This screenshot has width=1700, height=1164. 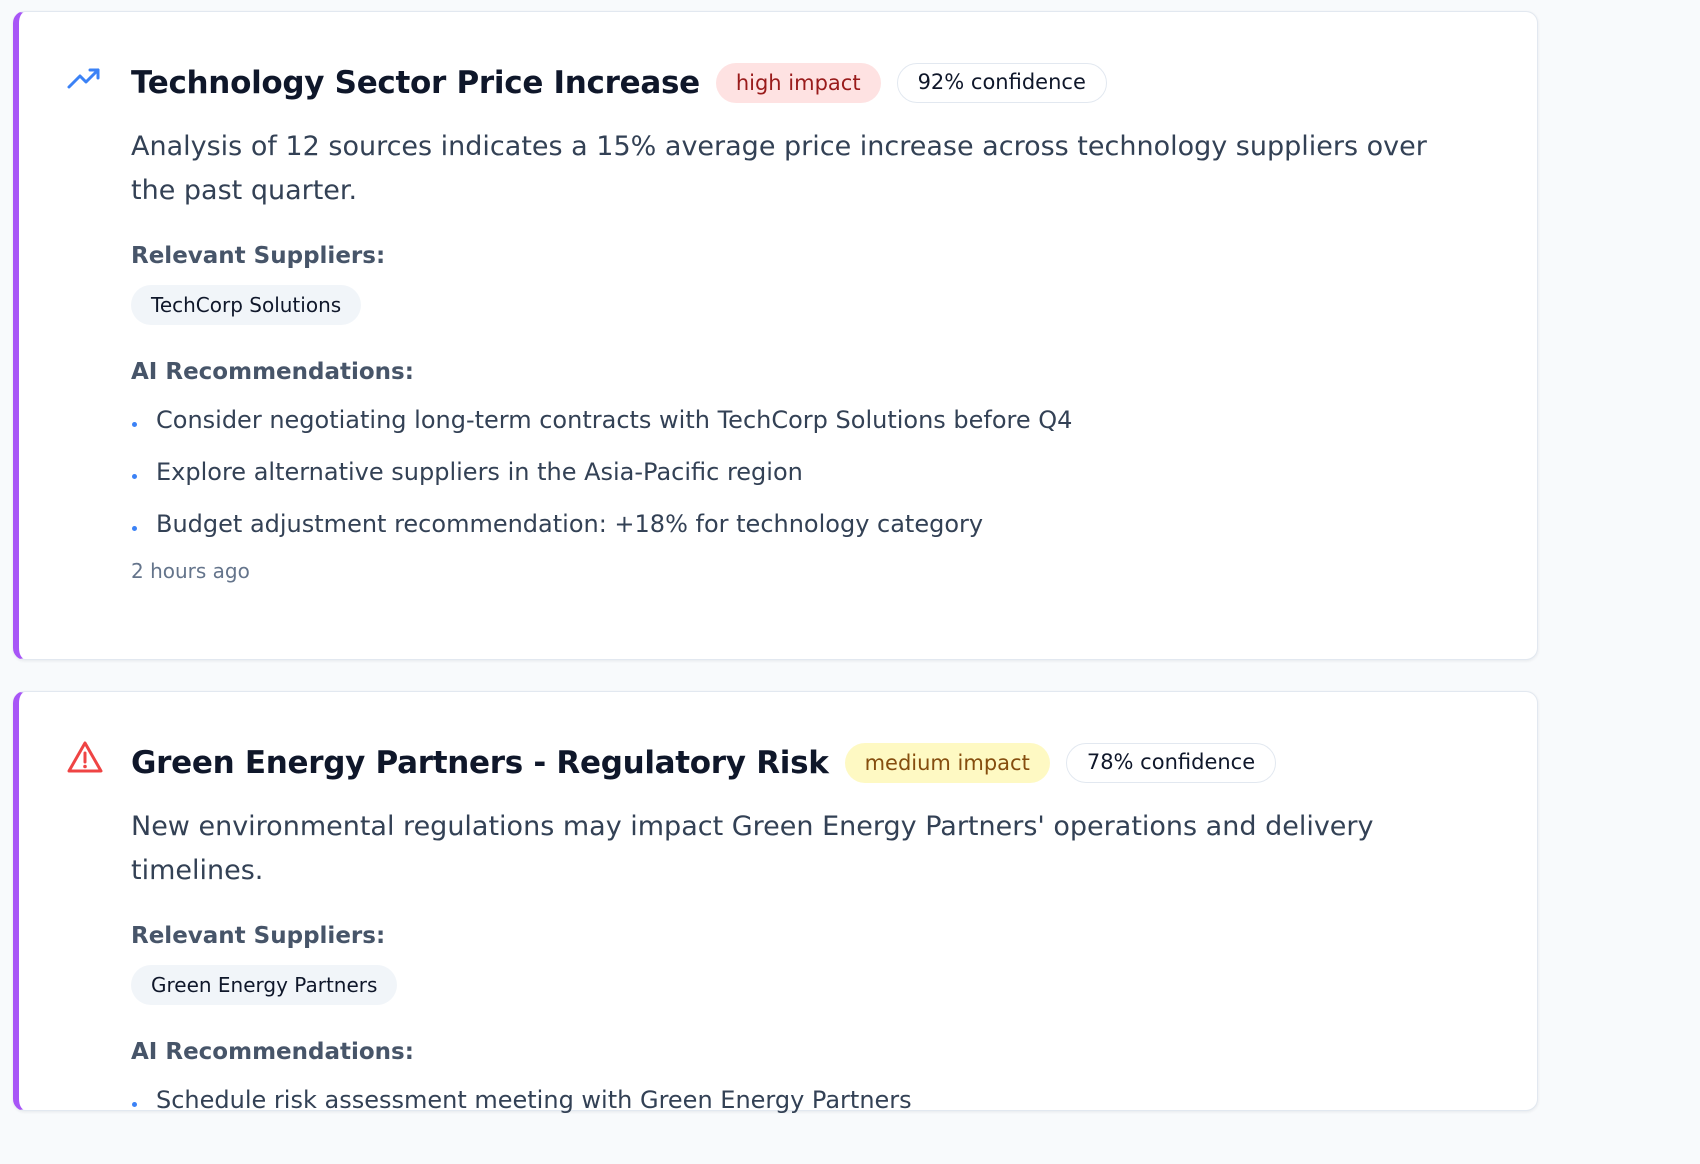 I want to click on confidence-badge: 92% confidence, so click(x=1001, y=83).